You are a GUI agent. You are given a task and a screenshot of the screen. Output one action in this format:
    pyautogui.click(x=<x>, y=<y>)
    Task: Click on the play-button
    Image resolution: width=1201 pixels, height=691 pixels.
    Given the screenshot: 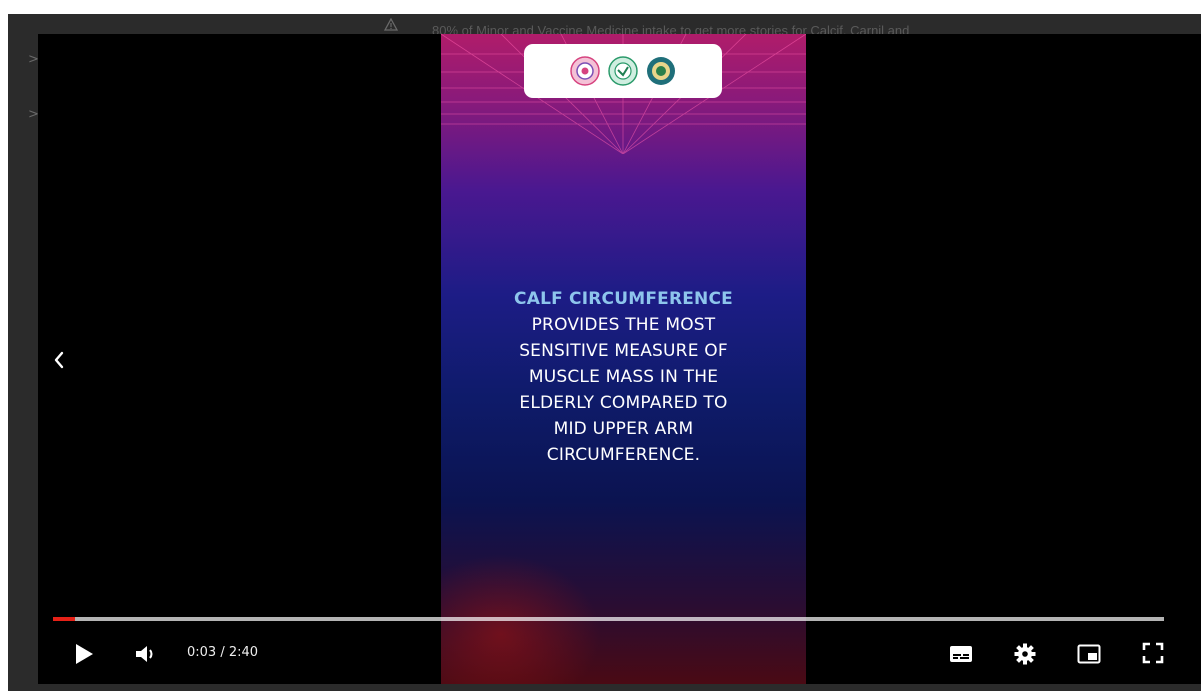 What is the action you would take?
    pyautogui.click(x=84, y=654)
    